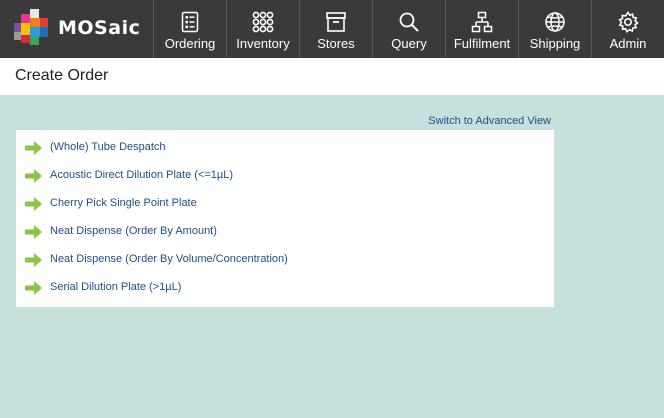 Image resolution: width=664 pixels, height=418 pixels. I want to click on order-type-label: Neat Dispense (Order By Amount), so click(133, 231).